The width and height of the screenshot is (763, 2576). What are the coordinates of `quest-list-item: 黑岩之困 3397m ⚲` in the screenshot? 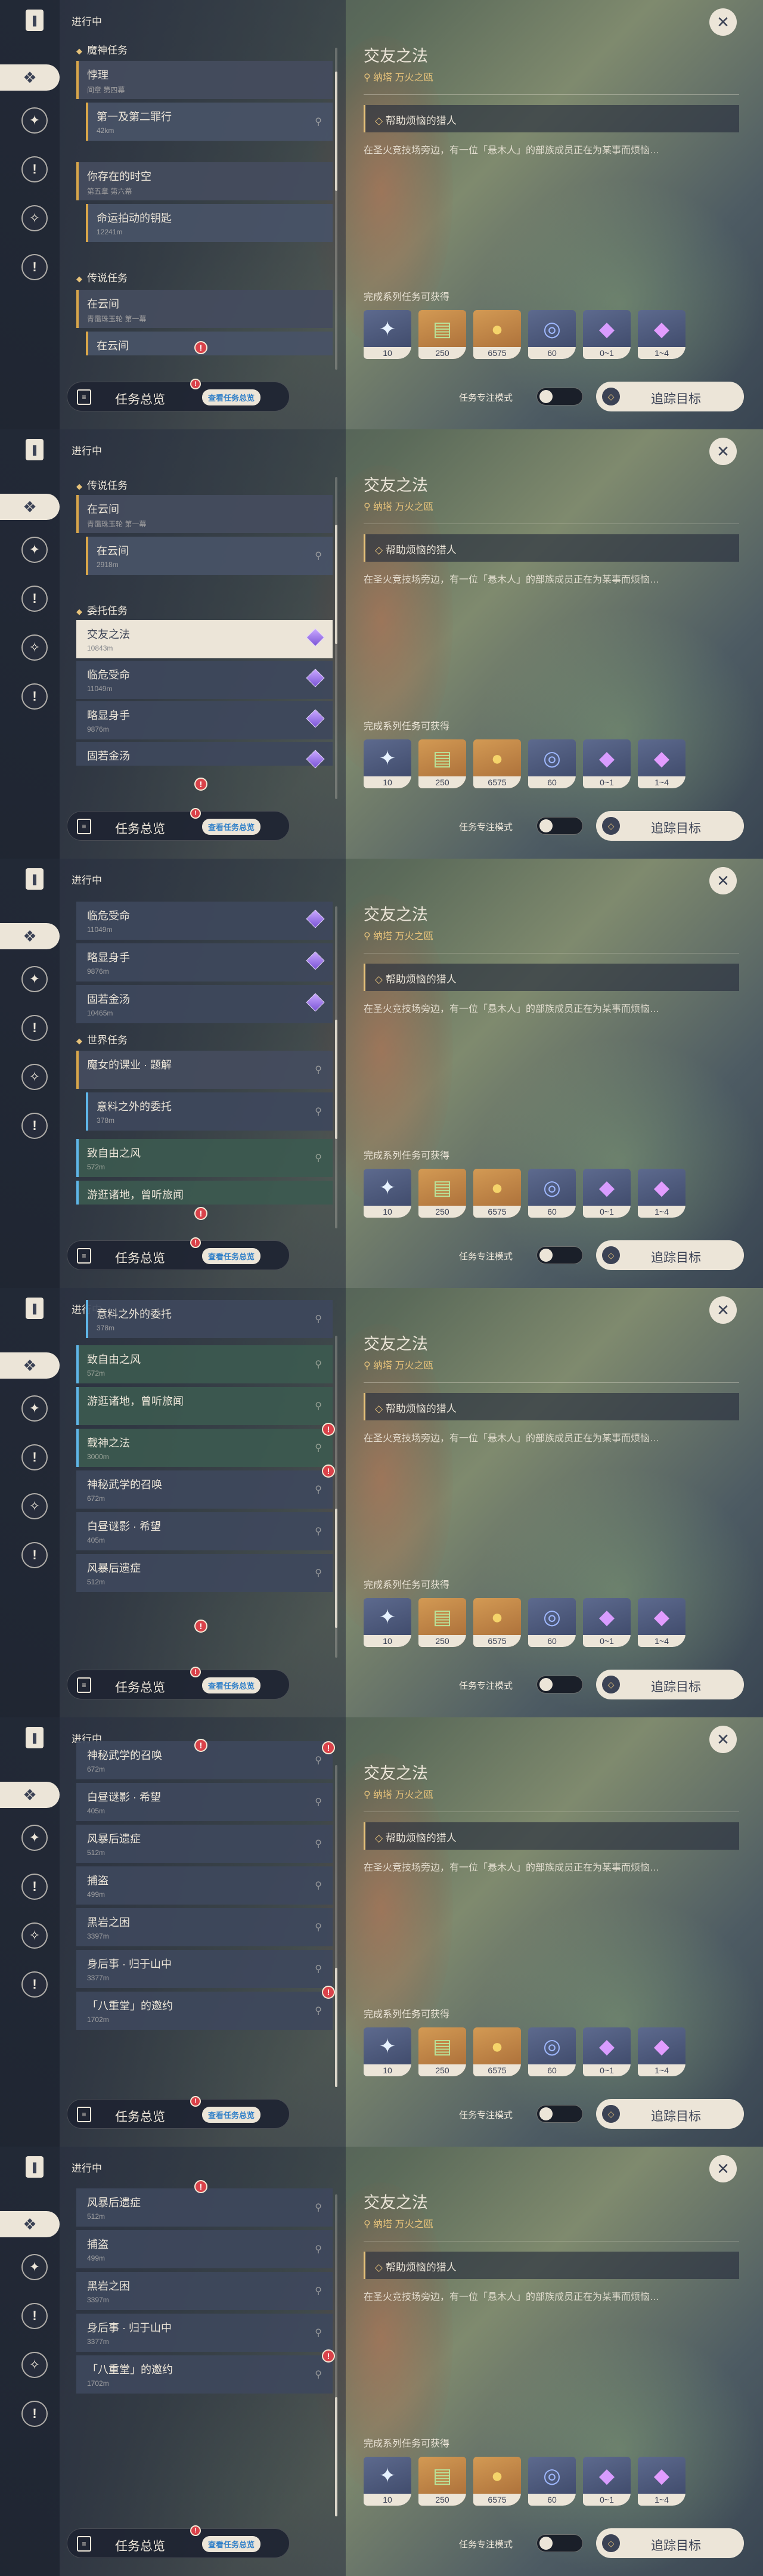 It's located at (204, 1927).